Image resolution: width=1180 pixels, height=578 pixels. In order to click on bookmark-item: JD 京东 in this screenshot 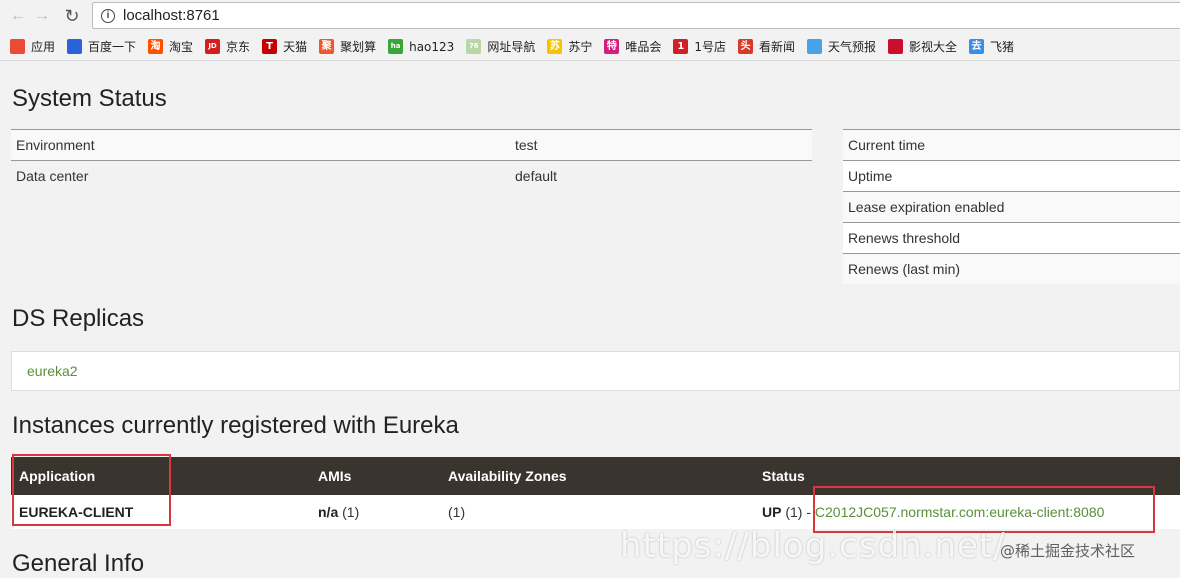, I will do `click(227, 46)`.